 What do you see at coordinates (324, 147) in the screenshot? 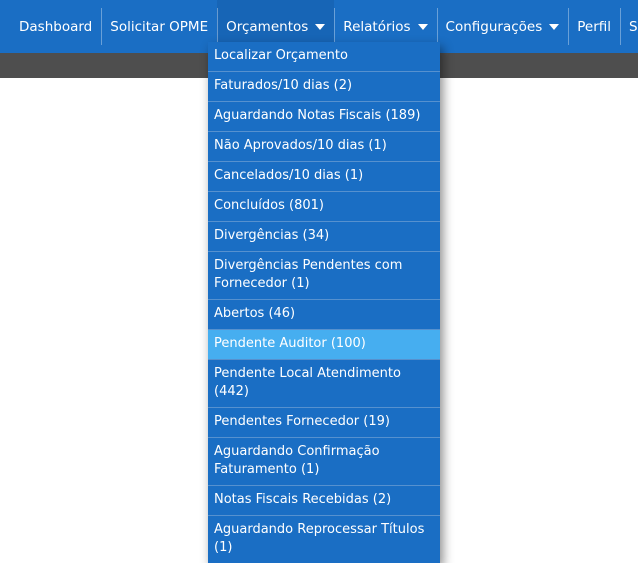
I see `menu-item-nao-aprovados: Não Aprovados/10 dias (1)` at bounding box center [324, 147].